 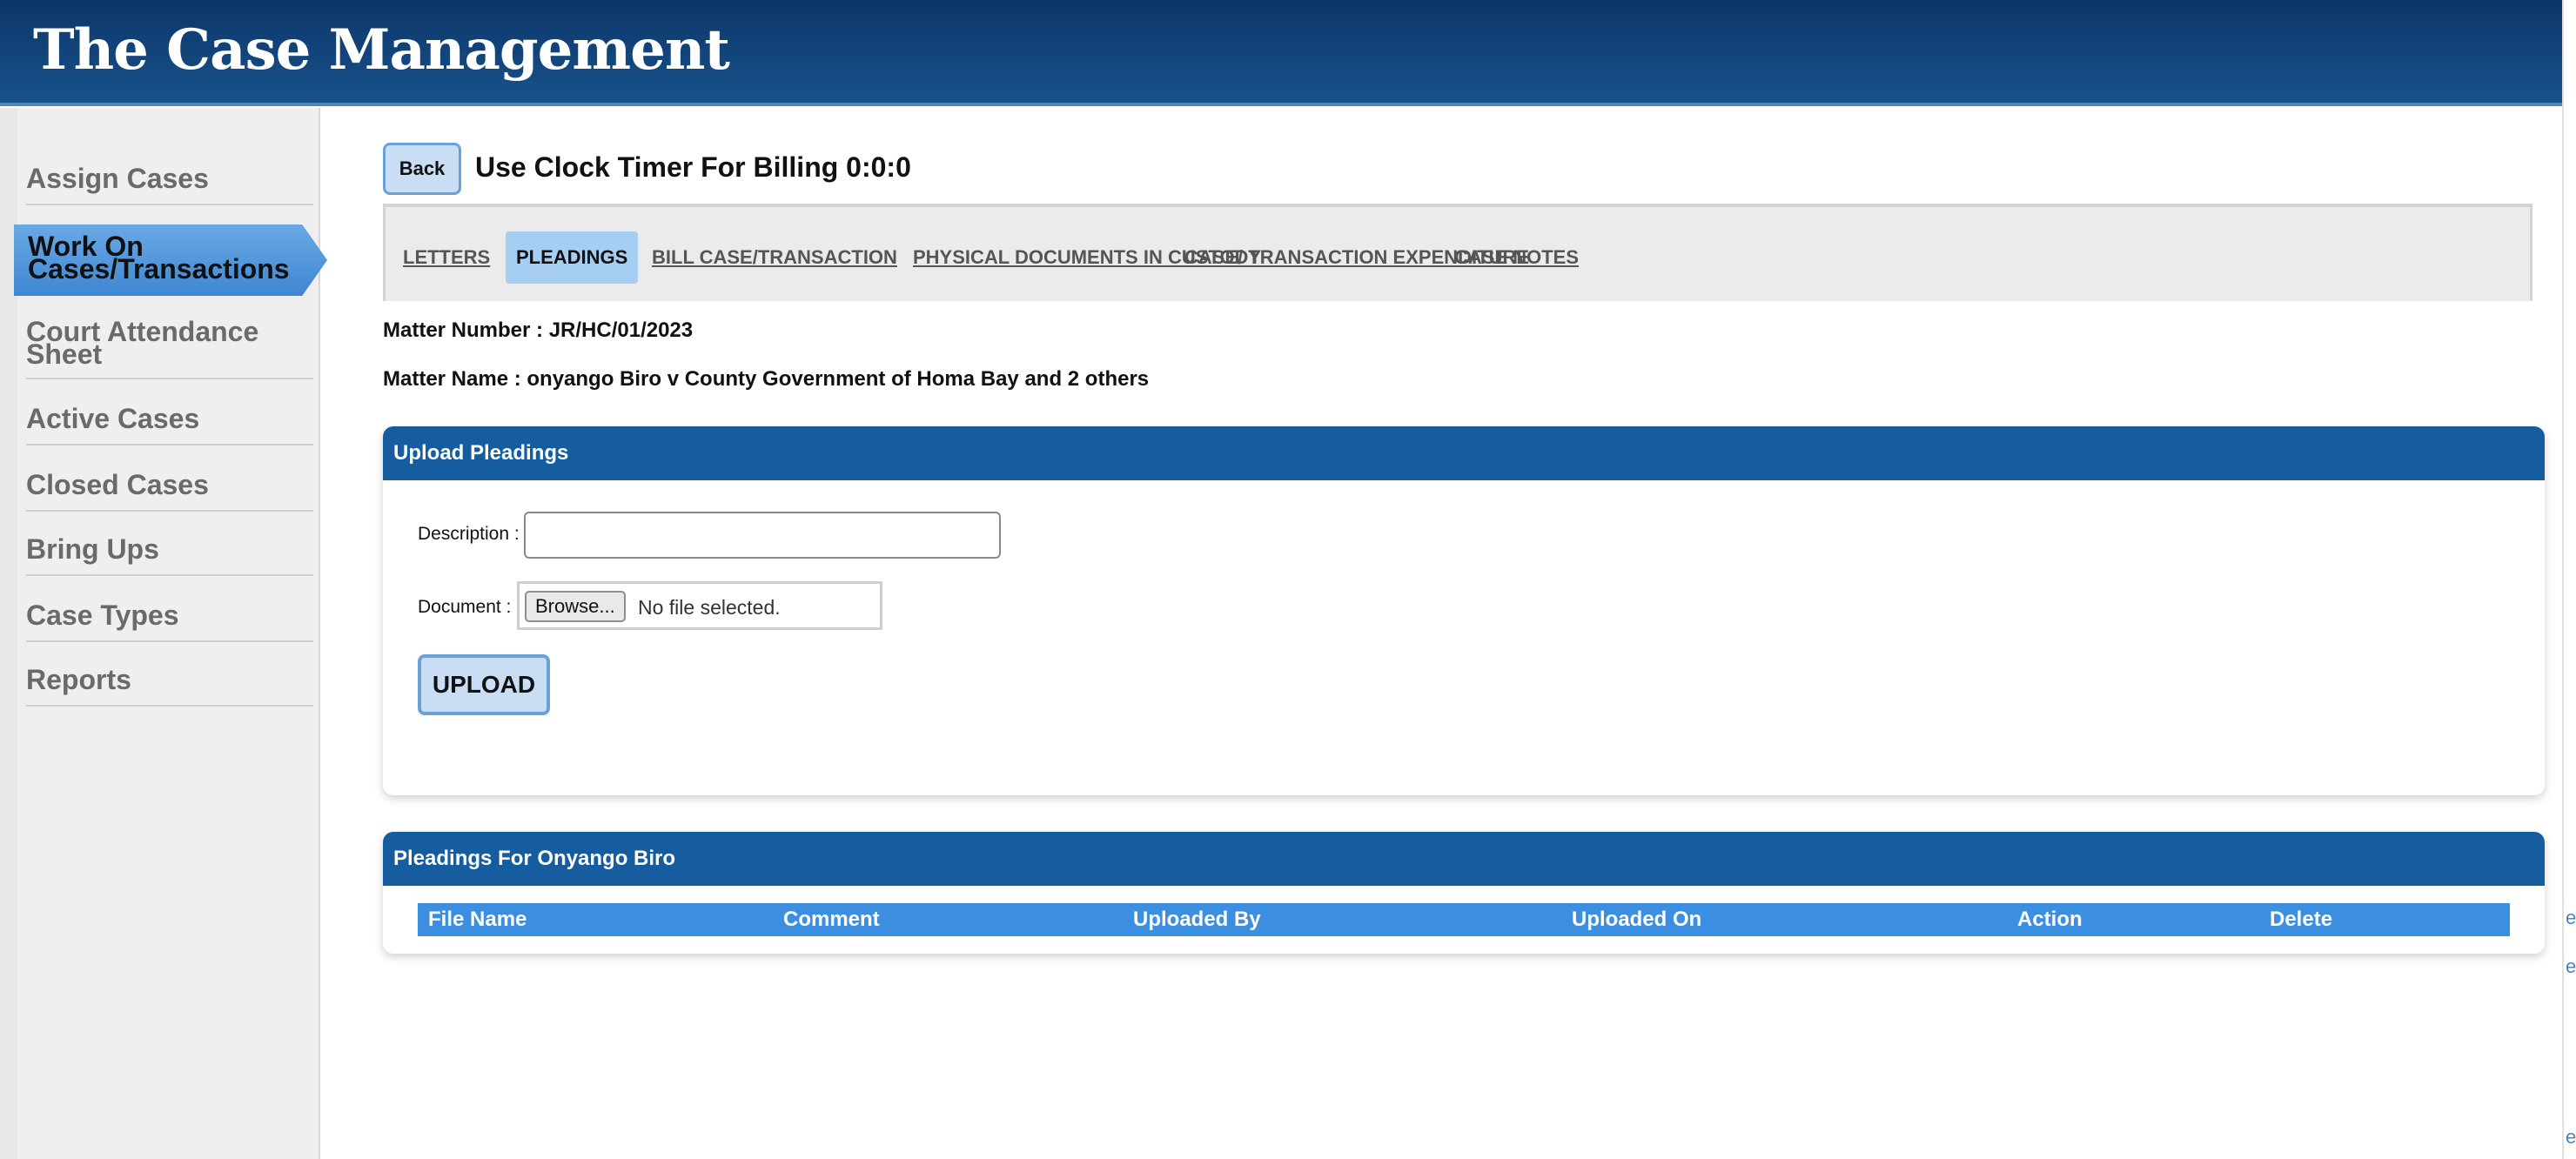 I want to click on tab-pleadings: PLEADINGS, so click(x=572, y=257).